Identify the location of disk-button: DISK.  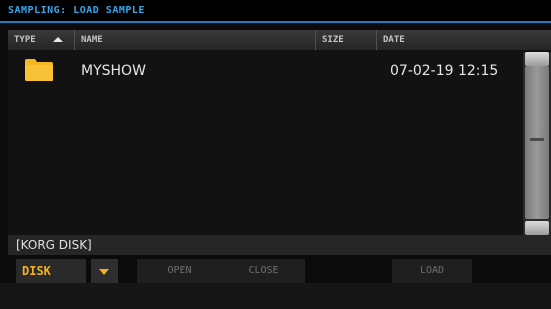
(51, 271).